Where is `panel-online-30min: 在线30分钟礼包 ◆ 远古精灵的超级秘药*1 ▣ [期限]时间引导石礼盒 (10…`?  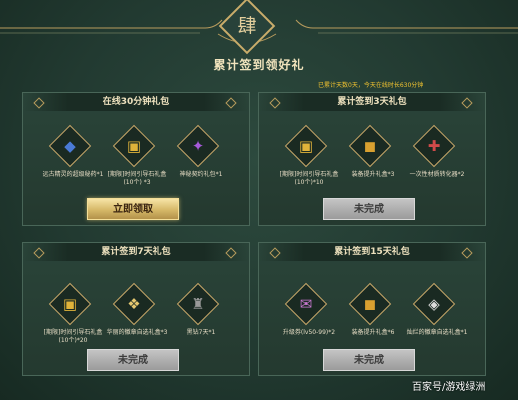
panel-online-30min: 在线30分钟礼包 ◆ 远古精灵的超级秘药*1 ▣ [期限]时间引导石礼盒 (10… is located at coordinates (136, 159).